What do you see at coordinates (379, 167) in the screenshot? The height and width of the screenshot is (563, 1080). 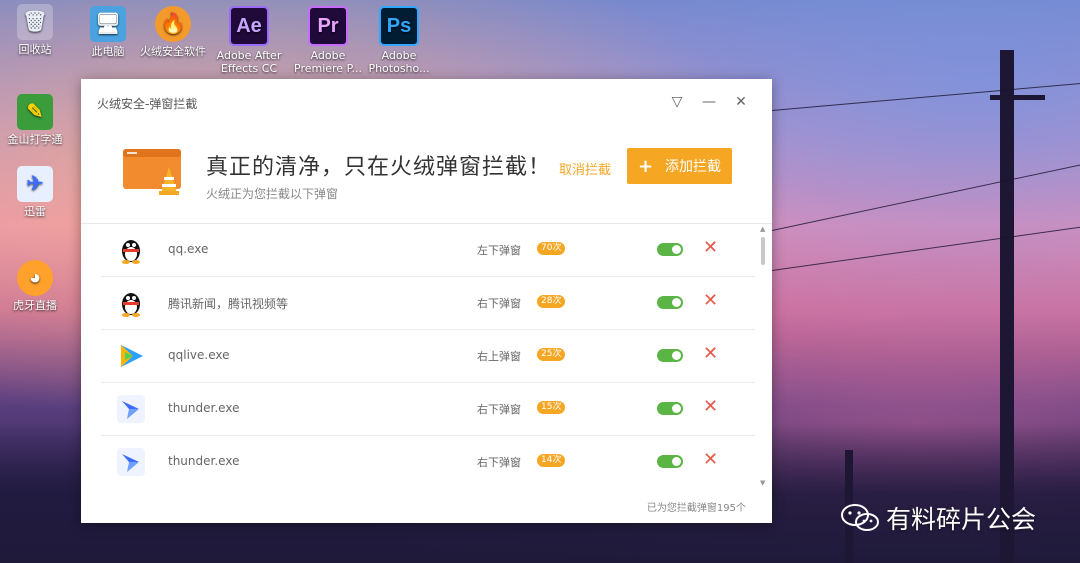 I see `header-title: 真正的清净，只在火绒弹窗拦截！` at bounding box center [379, 167].